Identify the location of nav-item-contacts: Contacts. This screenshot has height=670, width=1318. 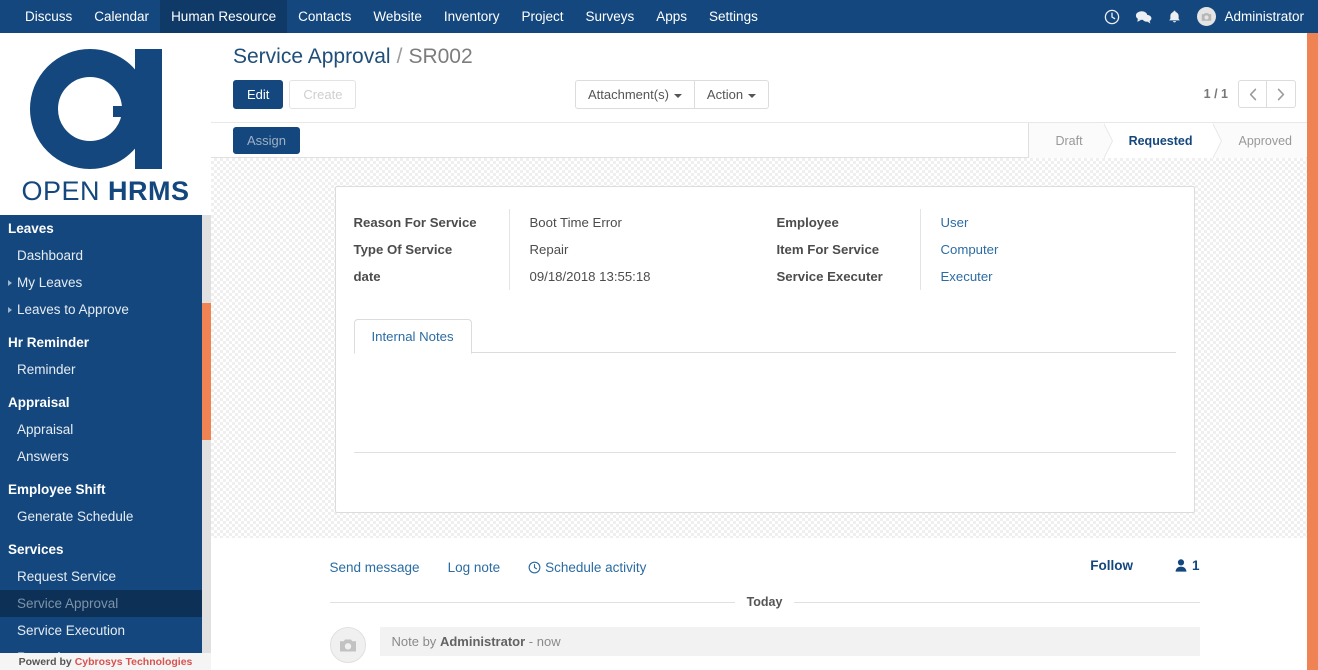
(324, 16).